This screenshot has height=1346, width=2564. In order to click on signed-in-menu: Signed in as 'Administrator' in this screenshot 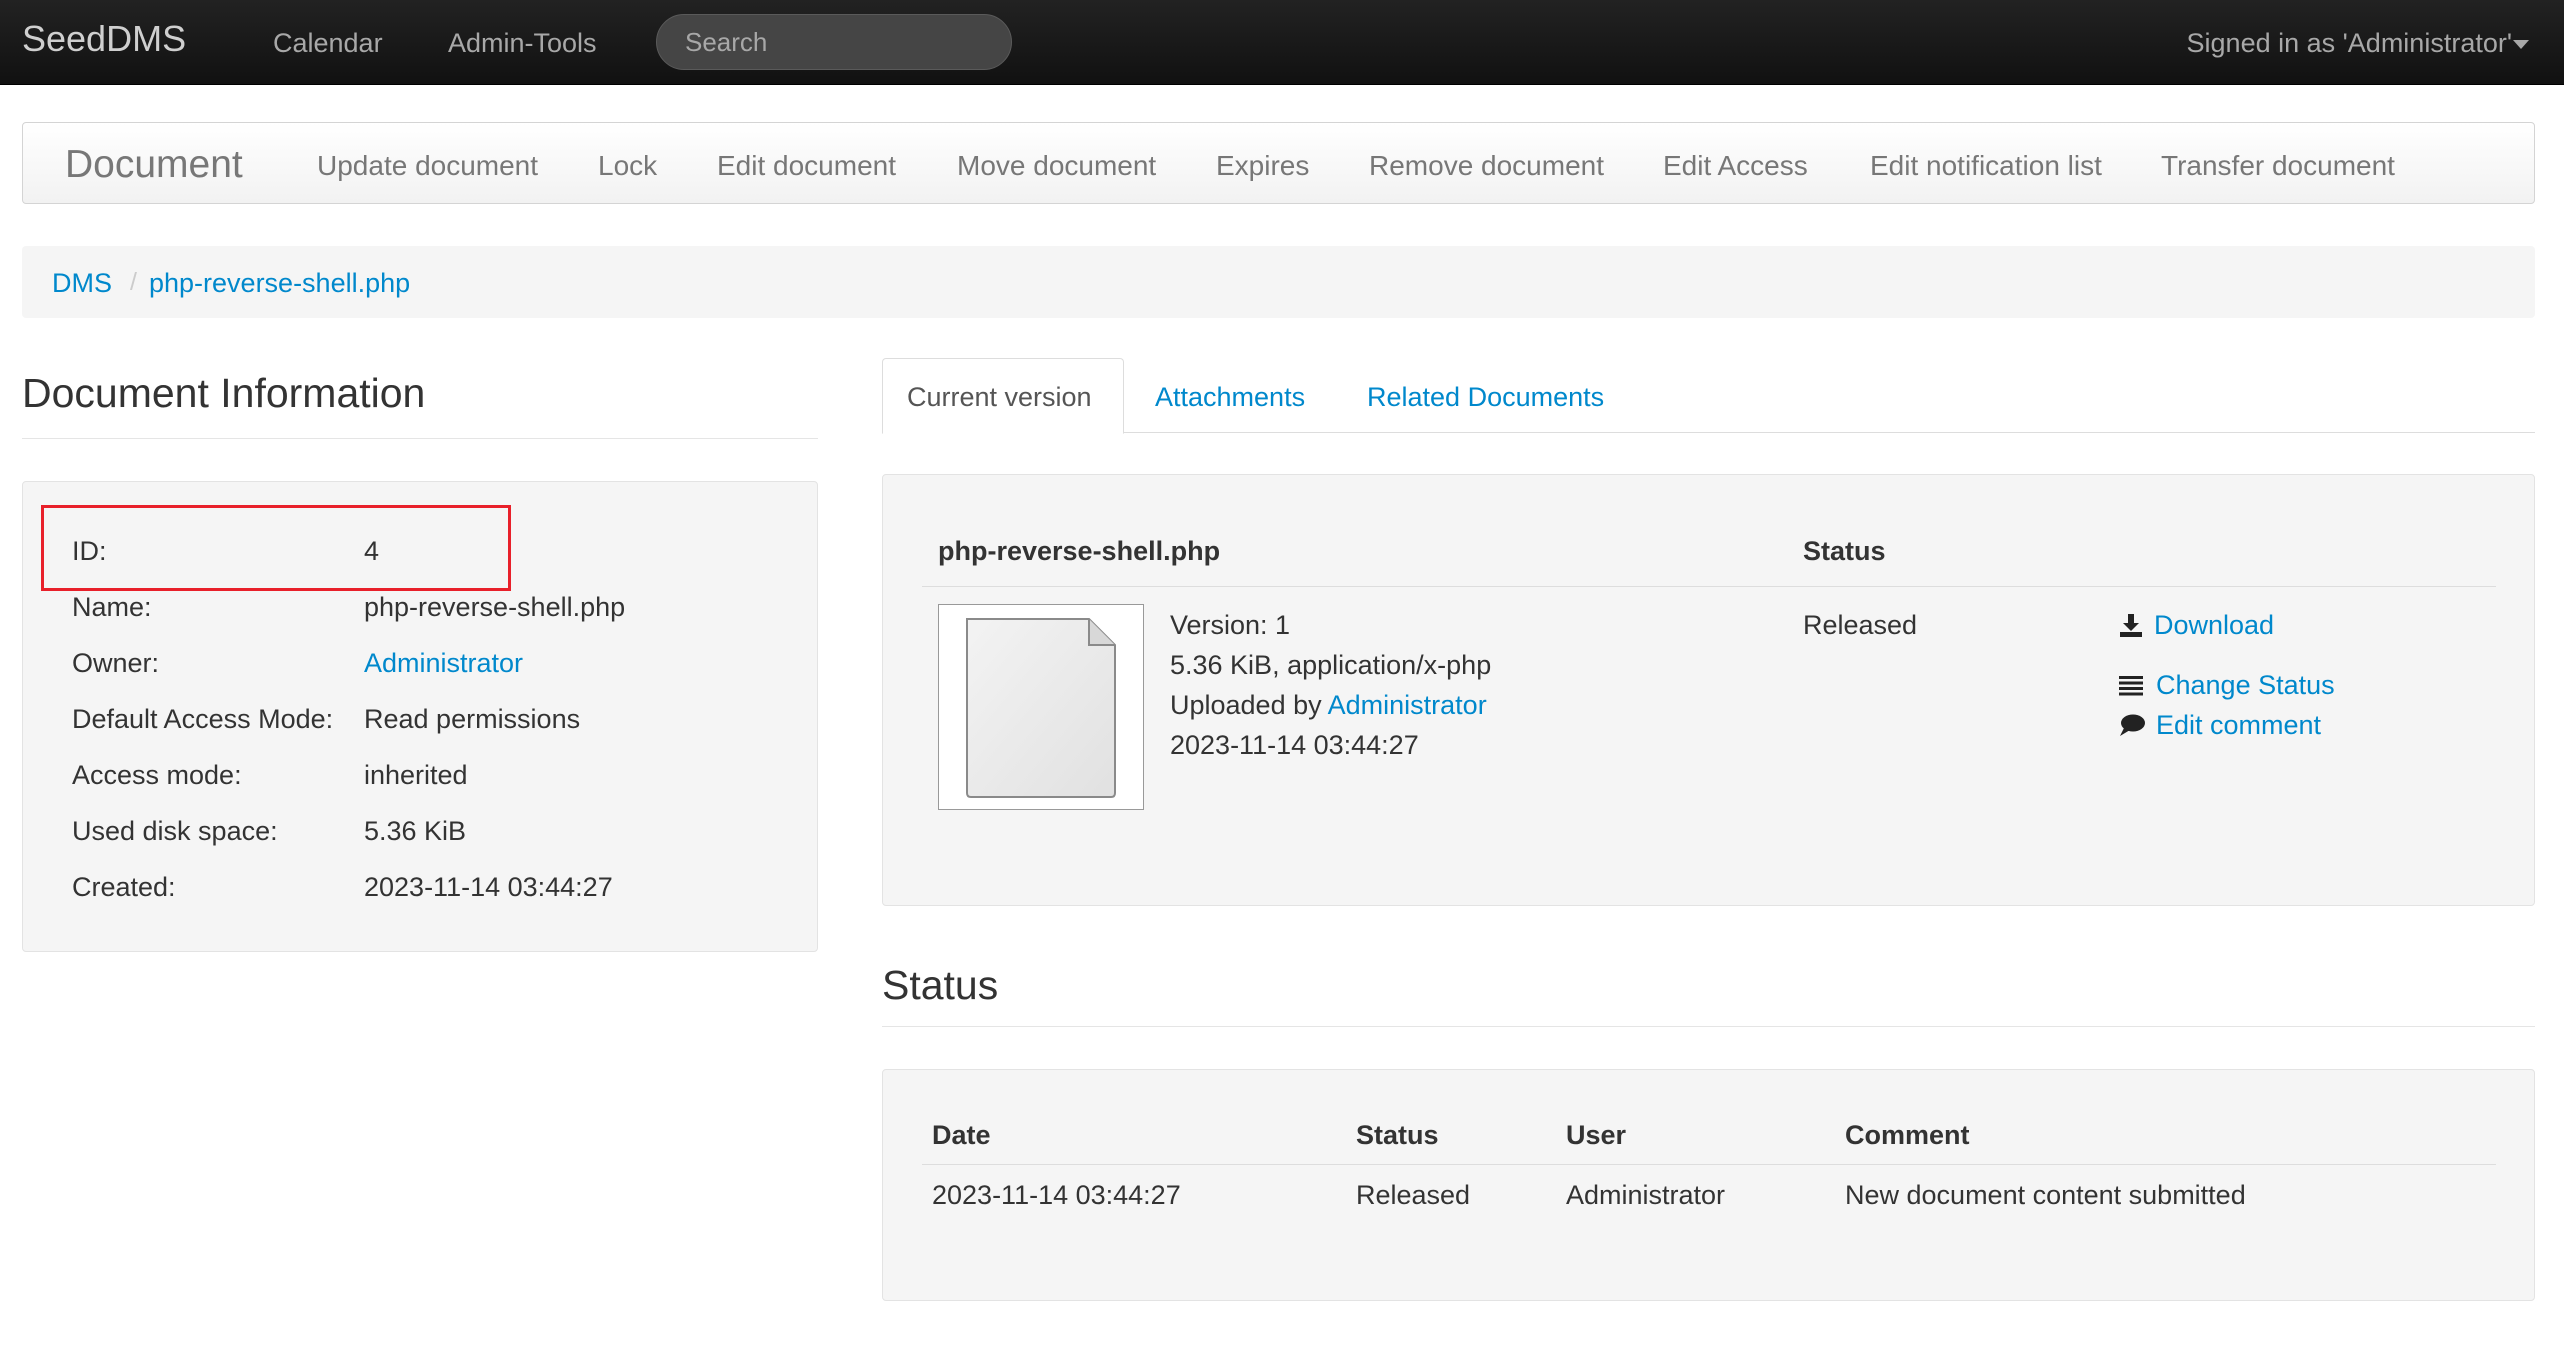, I will do `click(2349, 43)`.